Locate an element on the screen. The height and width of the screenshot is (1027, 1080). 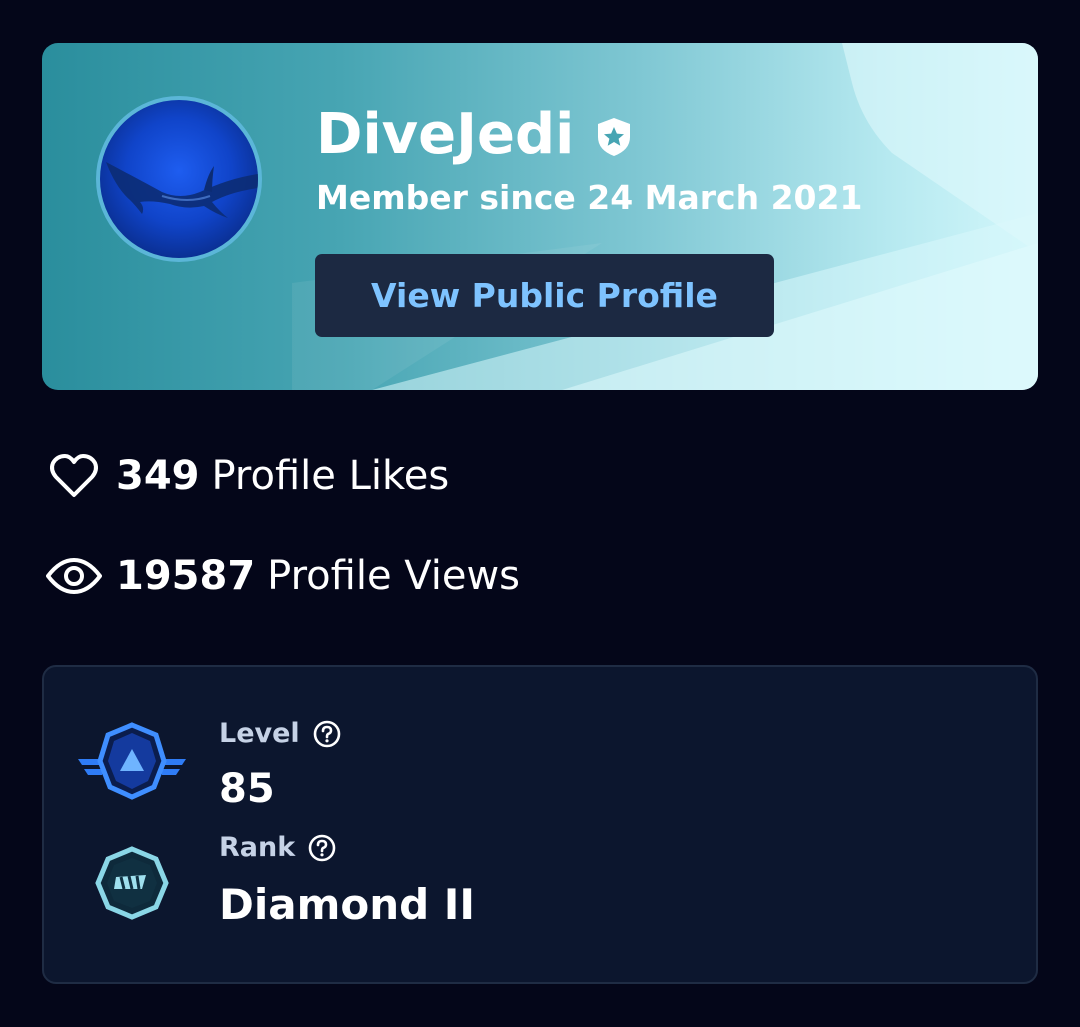
eye-icon is located at coordinates (74, 576).